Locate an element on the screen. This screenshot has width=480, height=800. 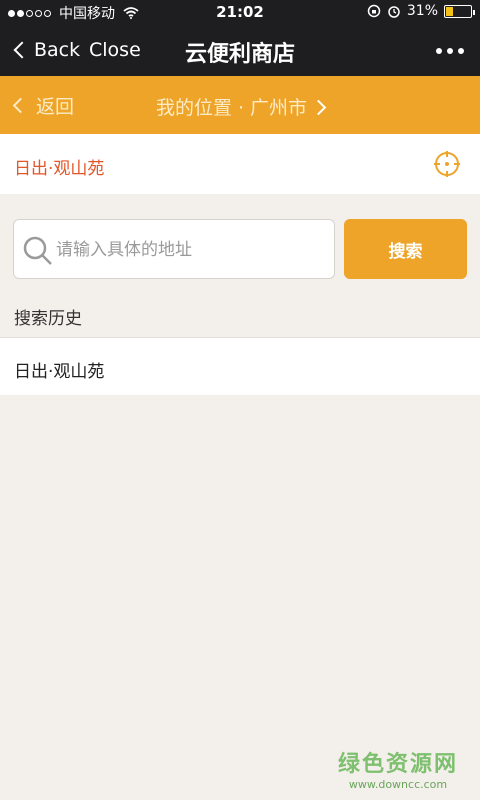
watermark-name: 绿色资源网 is located at coordinates (397, 764).